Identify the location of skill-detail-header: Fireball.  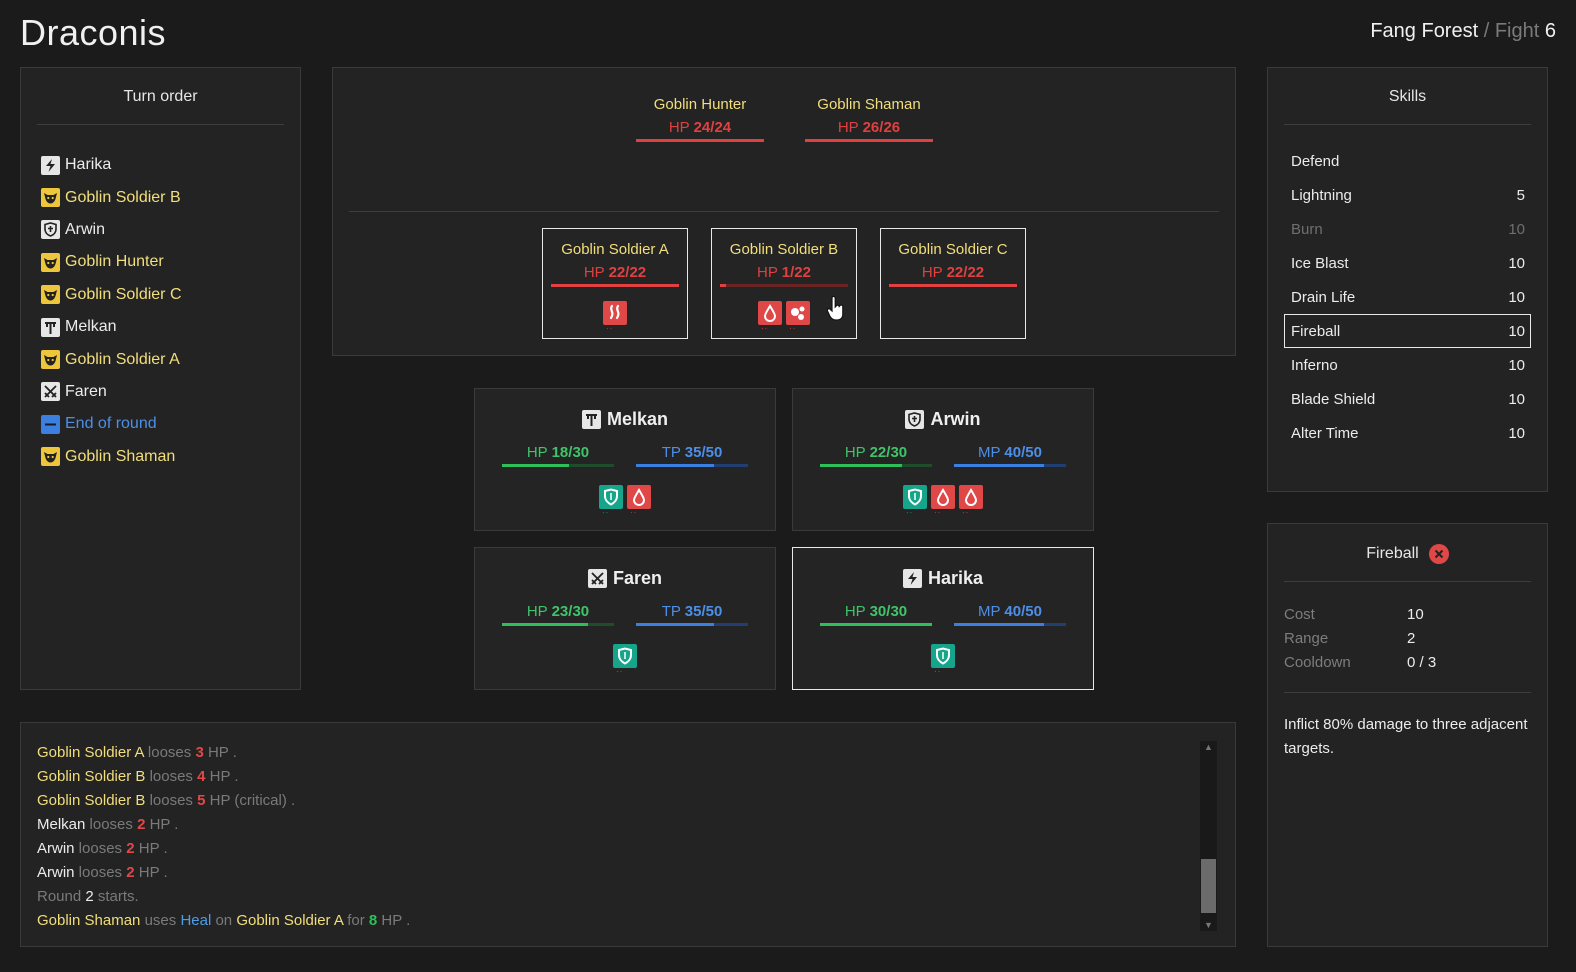
(1407, 553).